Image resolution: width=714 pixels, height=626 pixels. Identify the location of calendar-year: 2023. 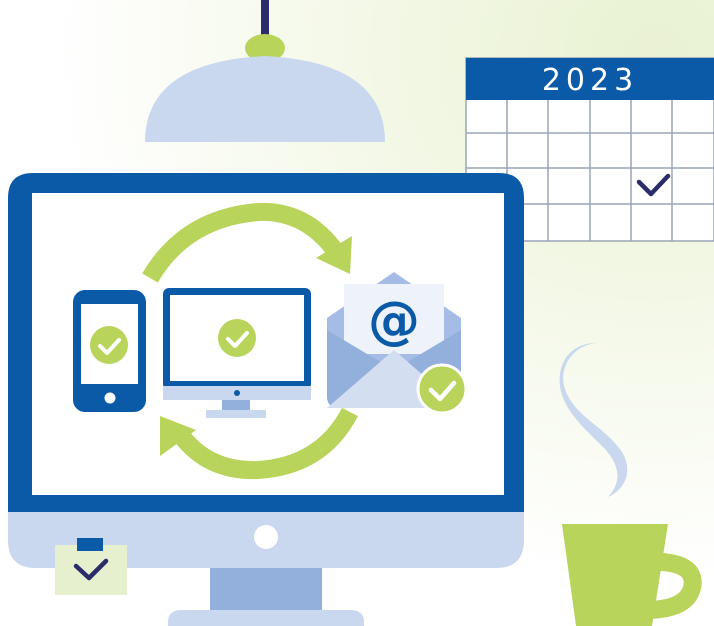
(590, 80).